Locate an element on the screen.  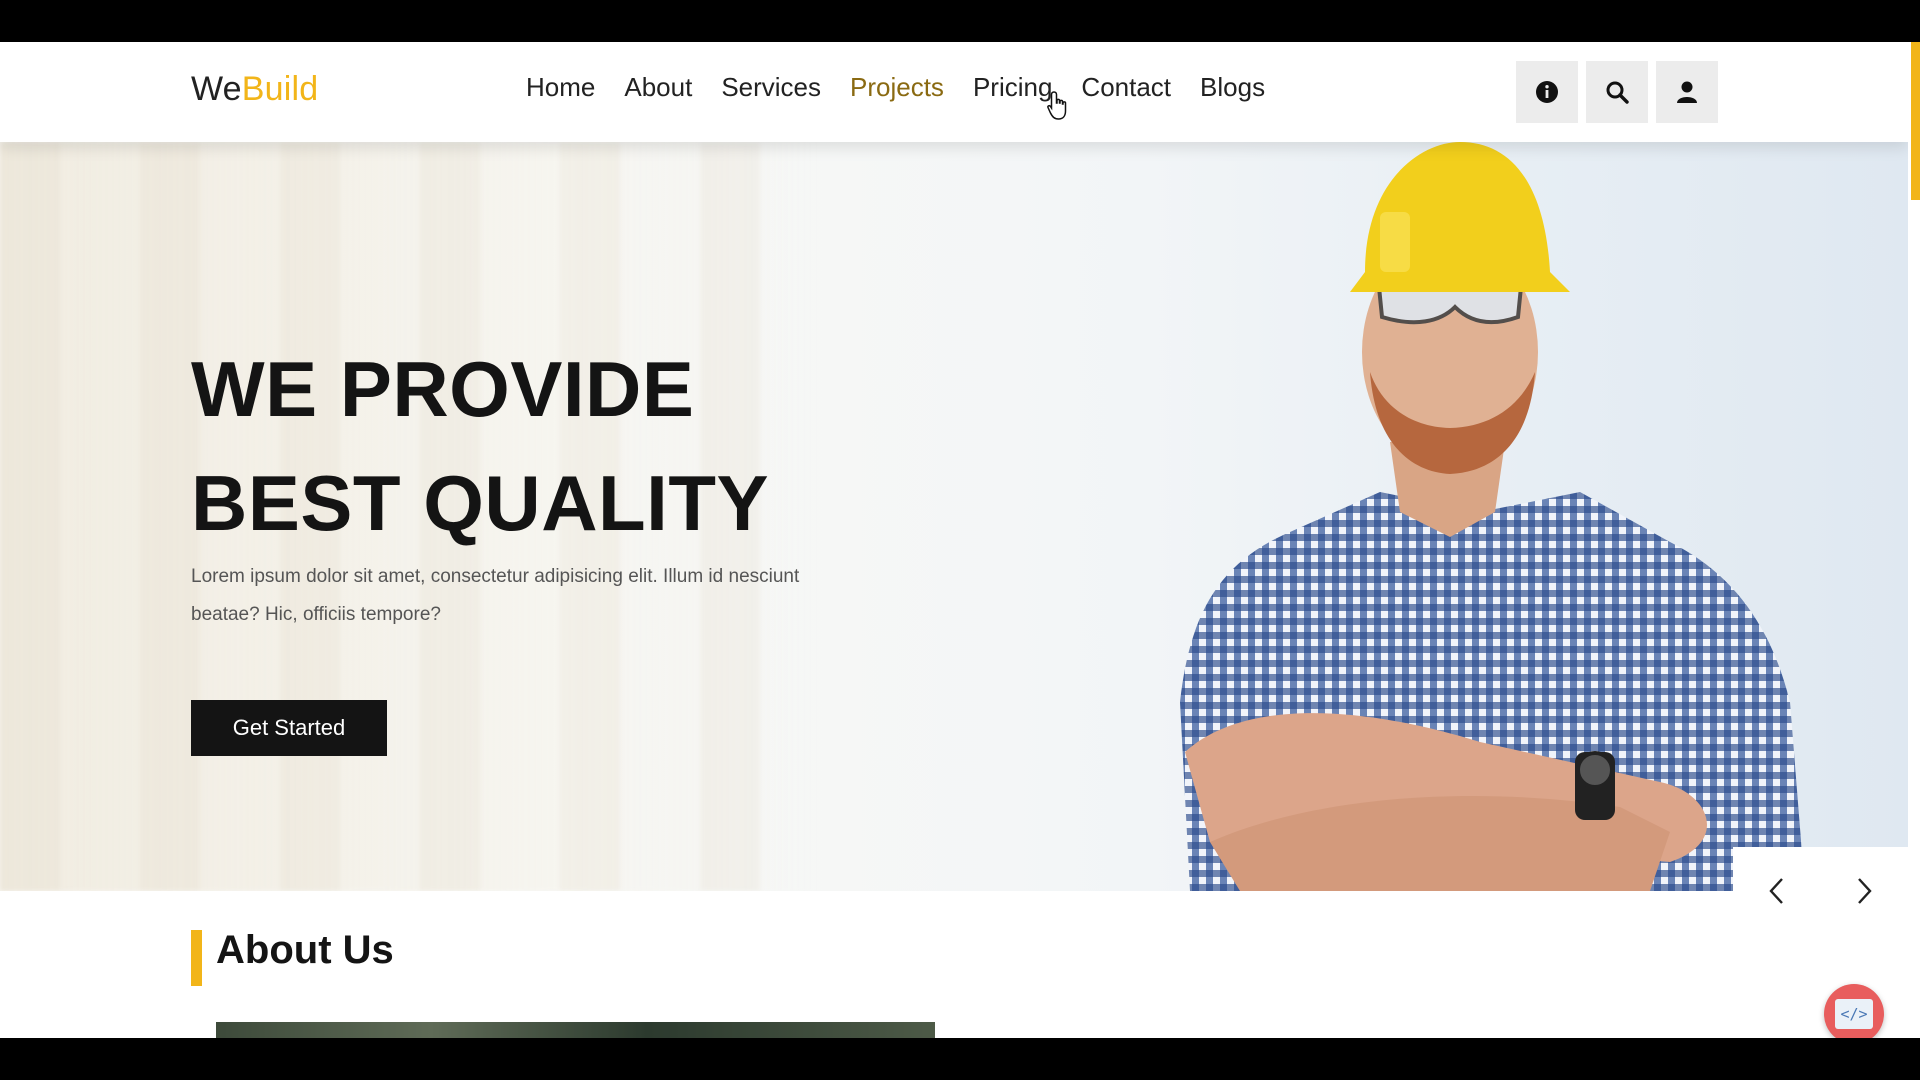
hand-cursor-icon is located at coordinates (1057, 105).